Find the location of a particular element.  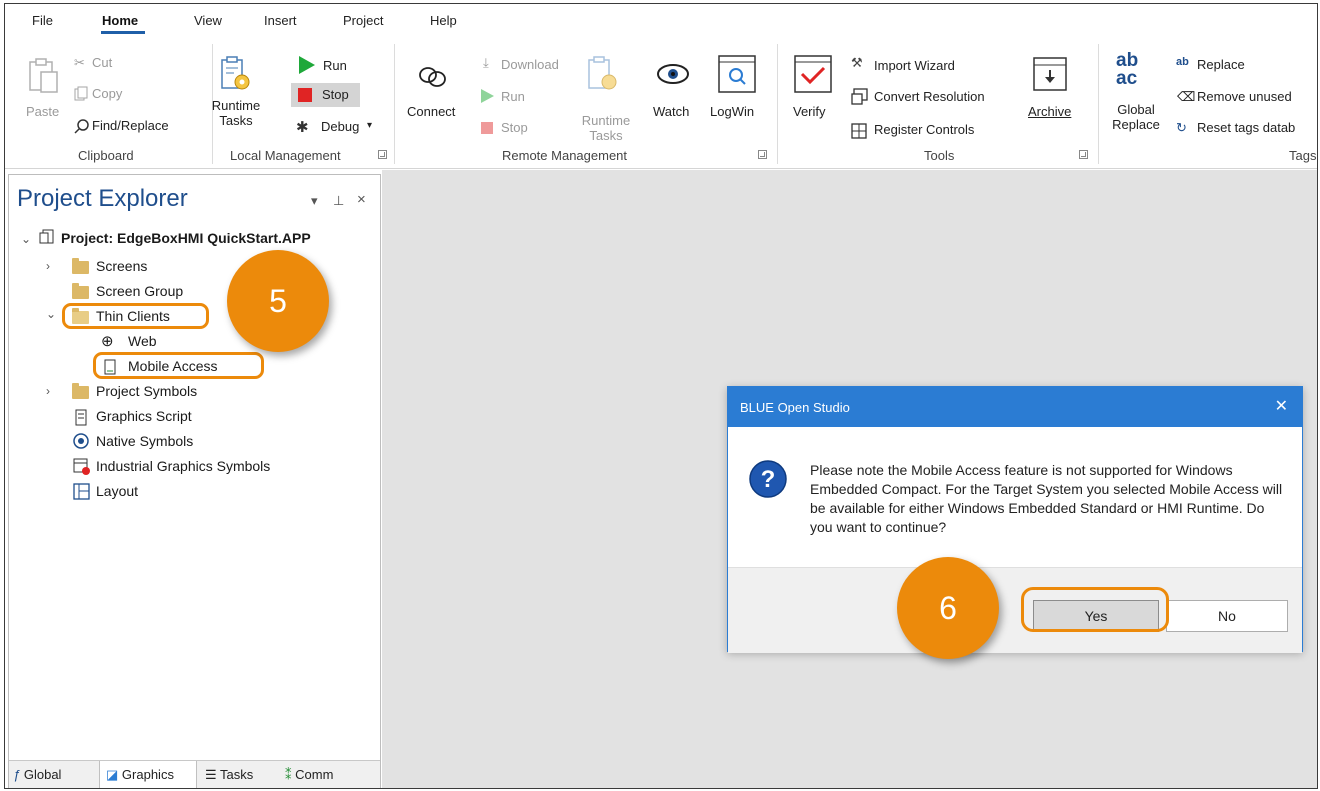

globe-icon: ⊕ is located at coordinates (107, 341).